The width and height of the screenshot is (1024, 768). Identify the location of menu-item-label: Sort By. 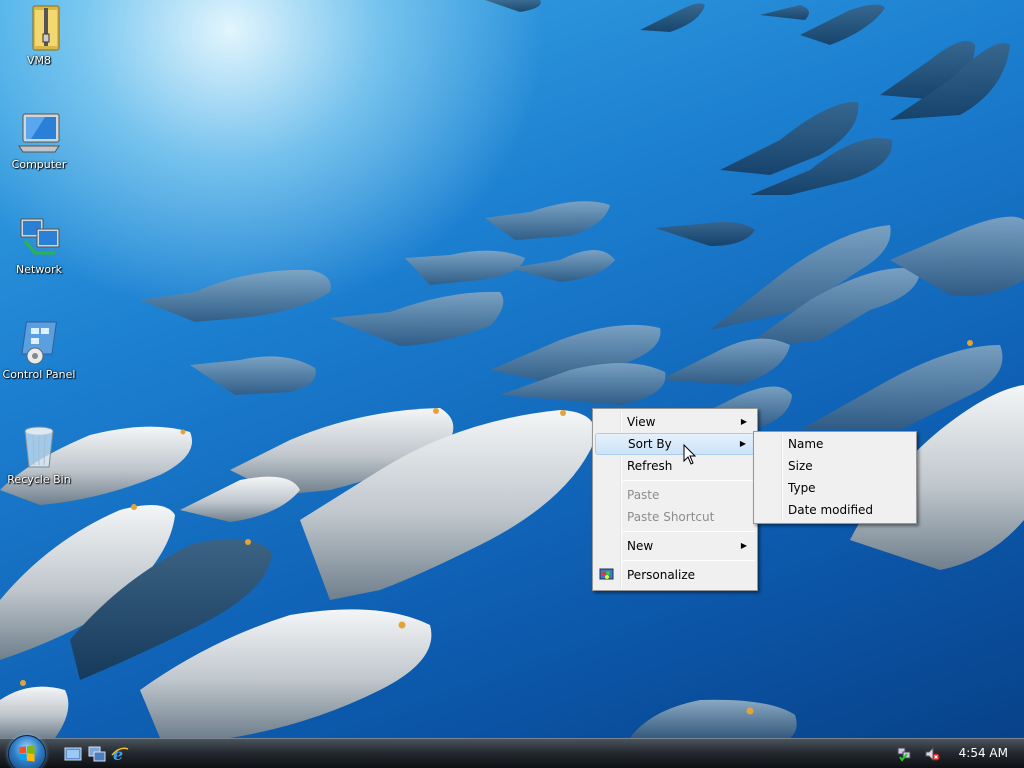
(650, 444).